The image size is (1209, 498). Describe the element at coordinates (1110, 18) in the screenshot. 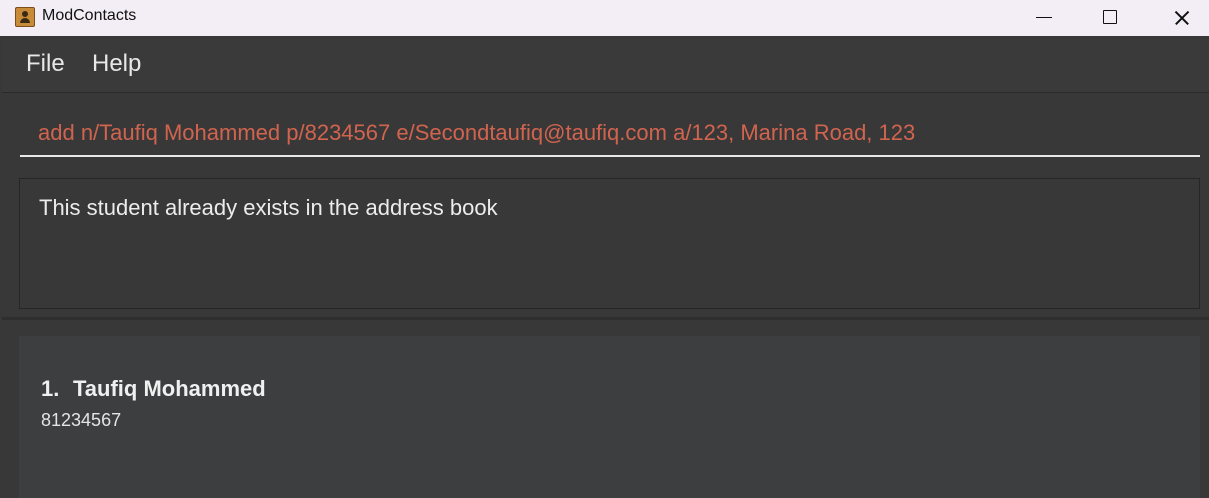

I see `maximize-button` at that location.